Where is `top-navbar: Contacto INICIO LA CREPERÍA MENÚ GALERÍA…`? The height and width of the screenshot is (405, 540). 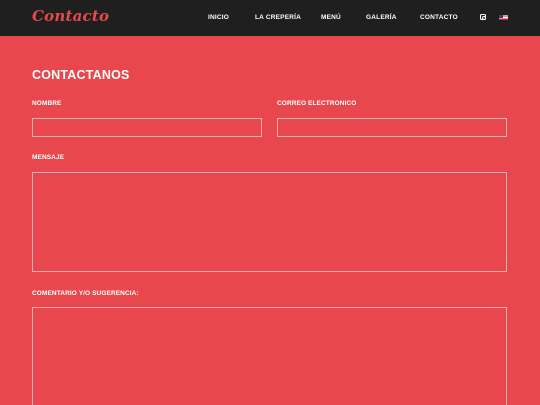
top-navbar: Contacto INICIO LA CREPERÍA MENÚ GALERÍA… is located at coordinates (270, 18).